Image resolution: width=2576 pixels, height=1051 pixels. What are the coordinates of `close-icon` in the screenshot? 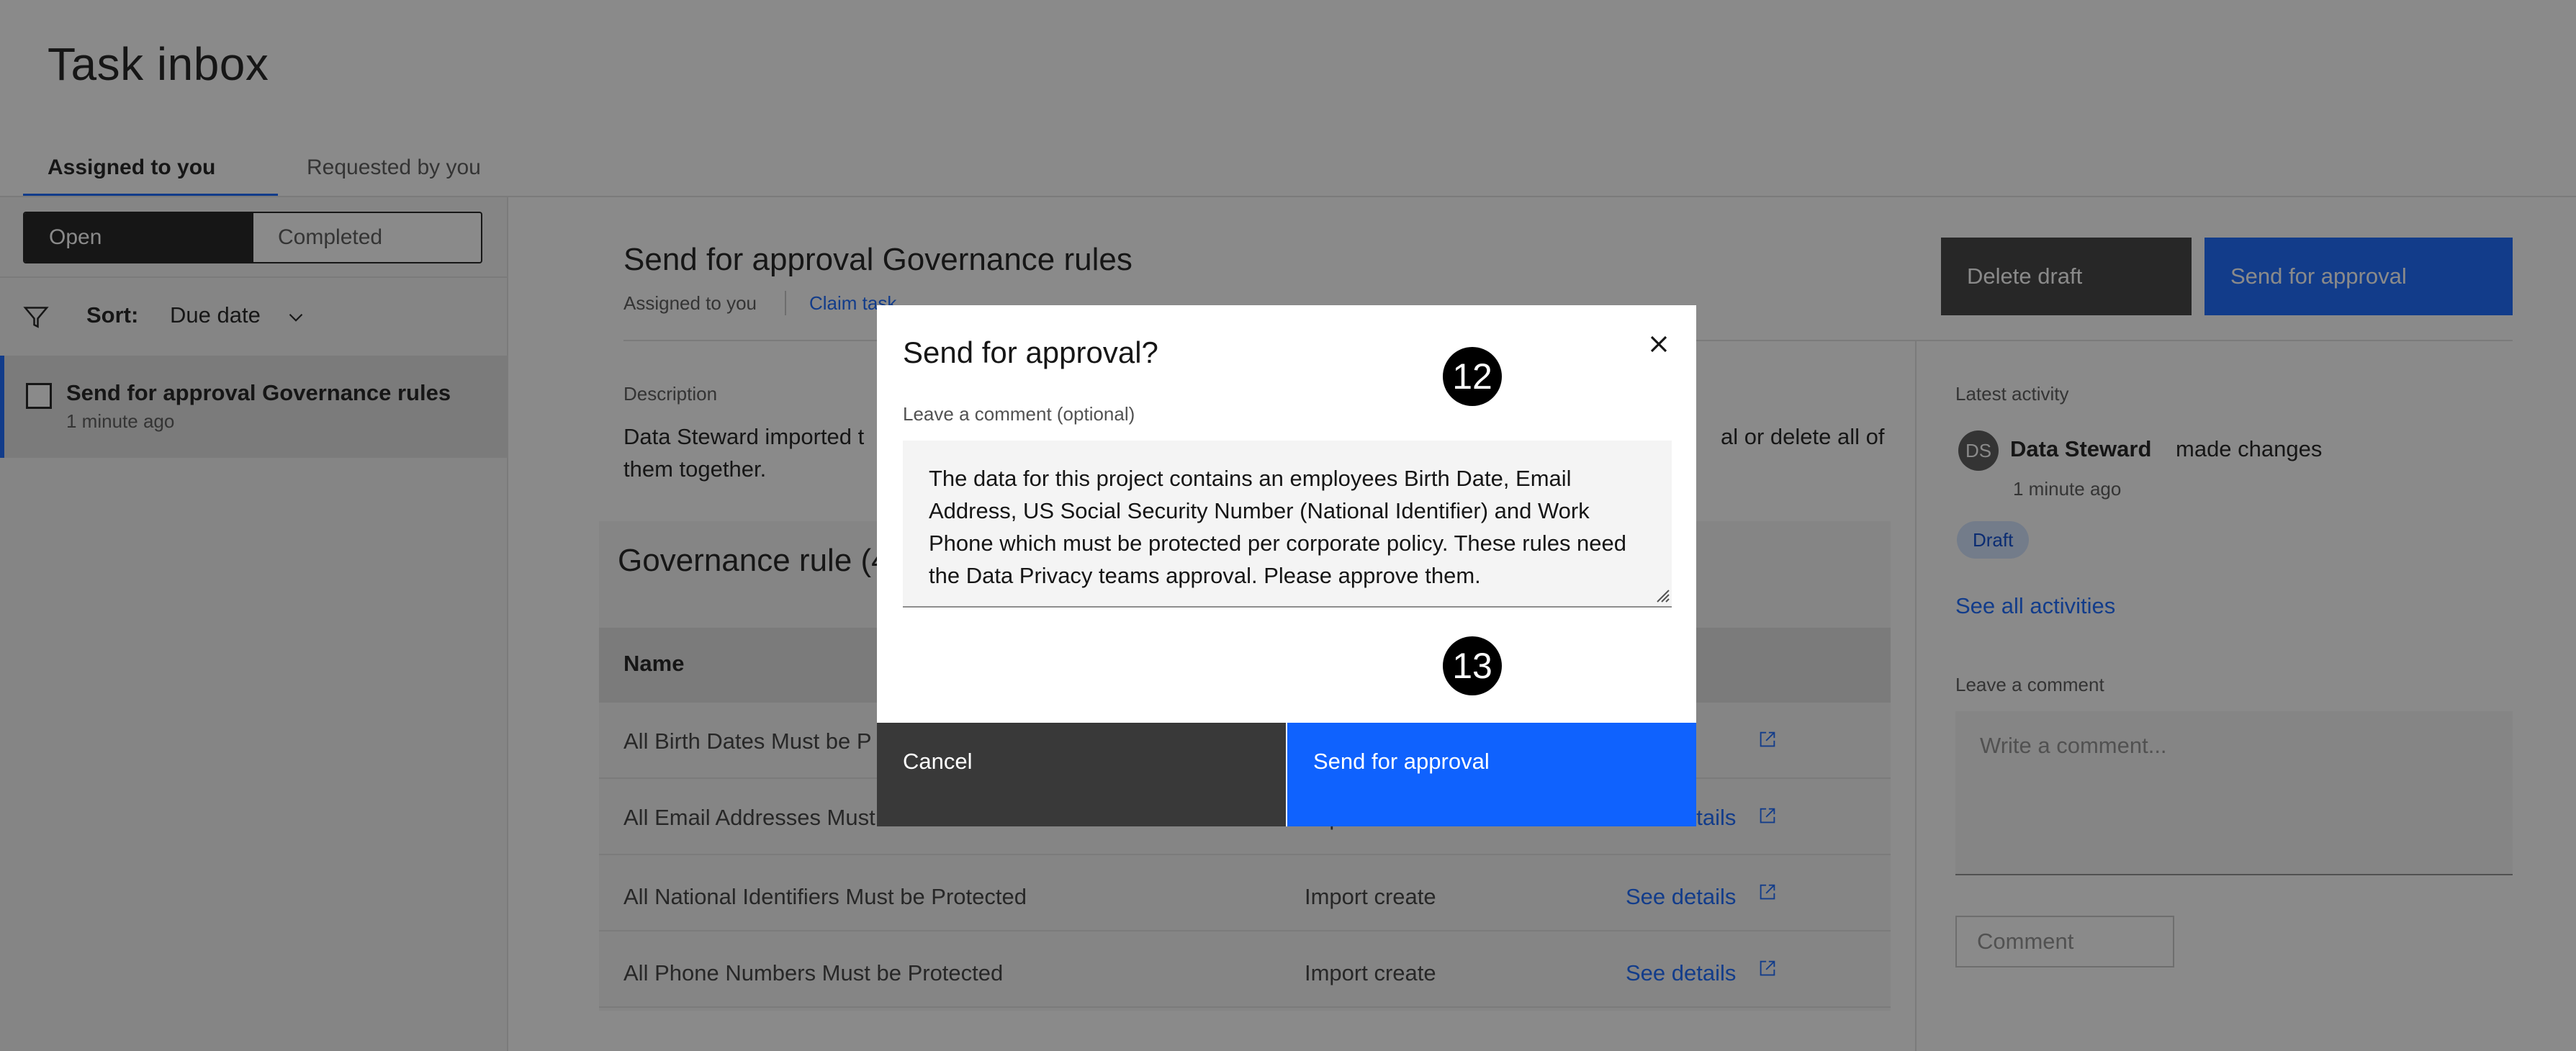 It's located at (1659, 344).